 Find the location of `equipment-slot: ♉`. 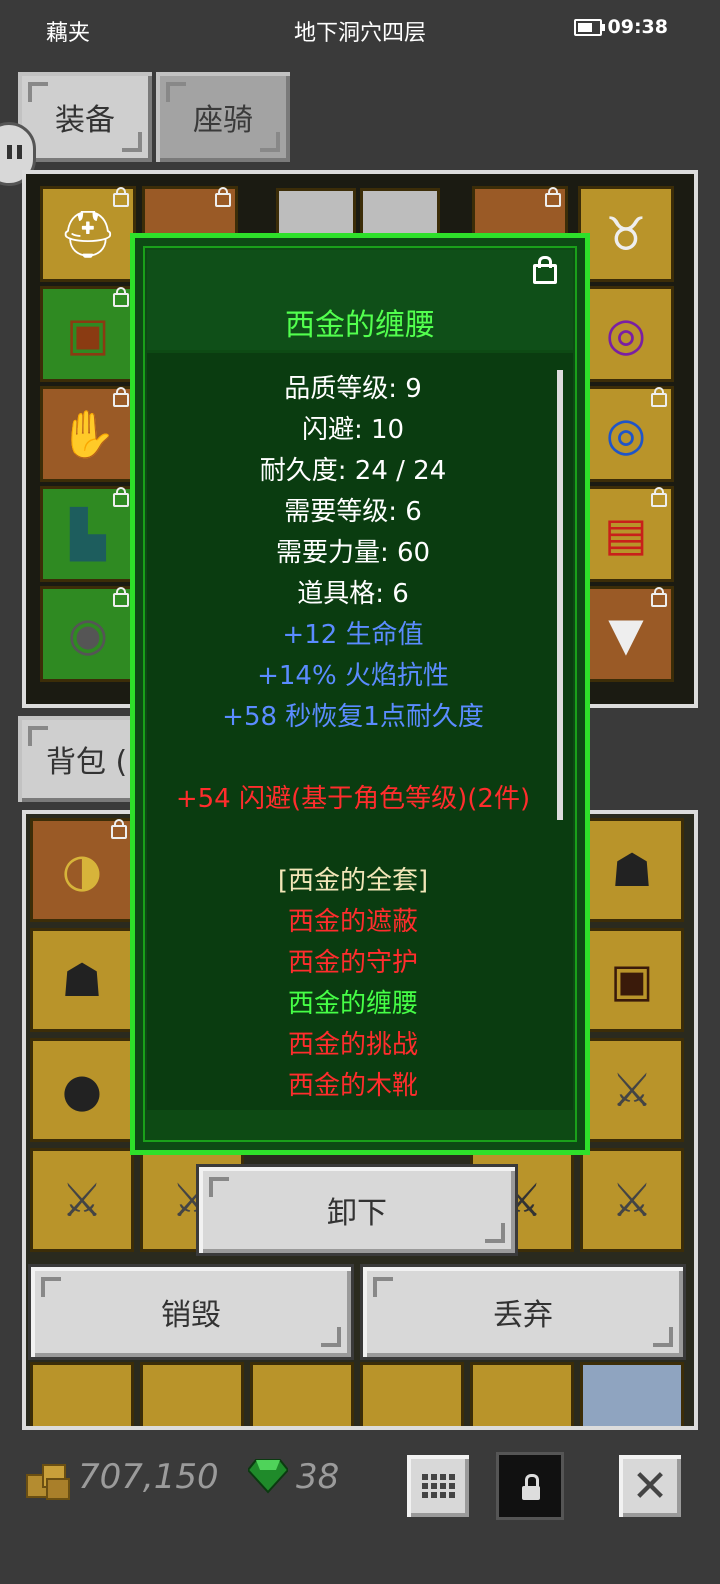

equipment-slot: ♉ is located at coordinates (626, 234).